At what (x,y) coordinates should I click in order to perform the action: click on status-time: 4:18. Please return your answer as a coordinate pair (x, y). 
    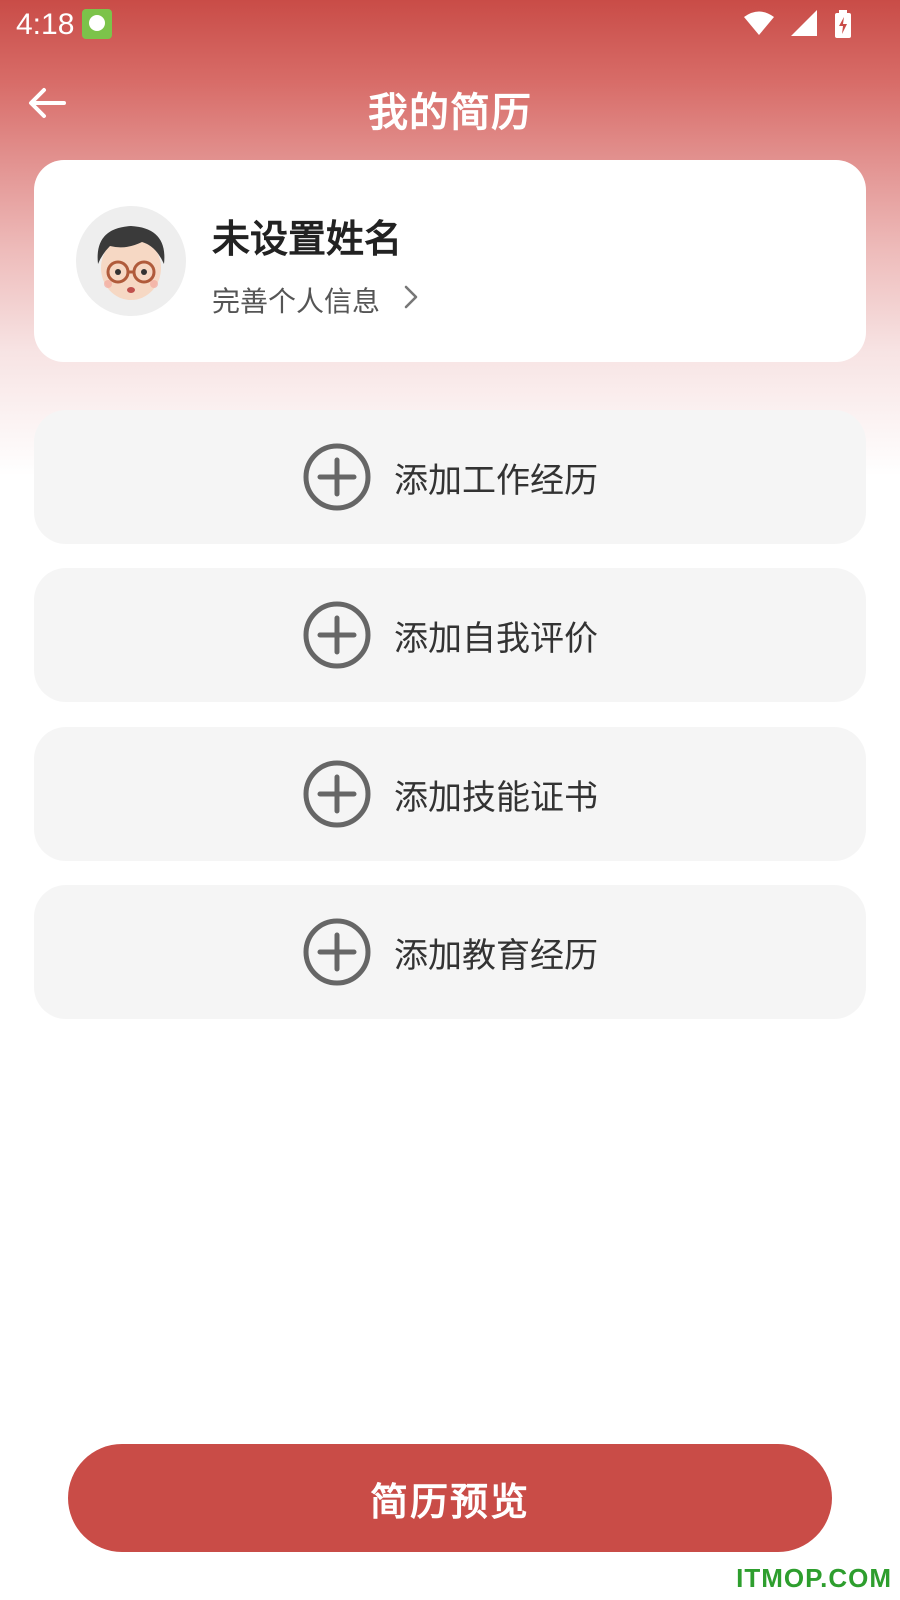
    Looking at the image, I should click on (45, 24).